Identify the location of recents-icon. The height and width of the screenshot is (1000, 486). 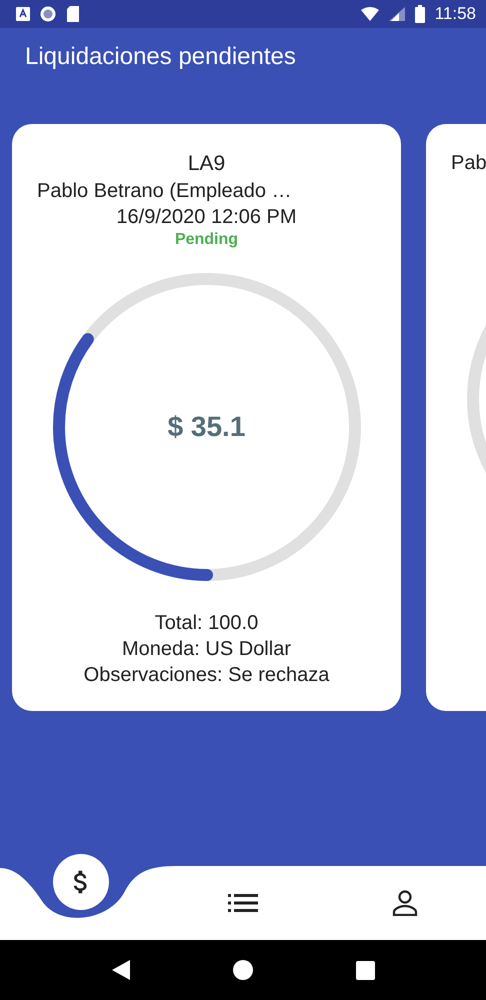
(365, 970).